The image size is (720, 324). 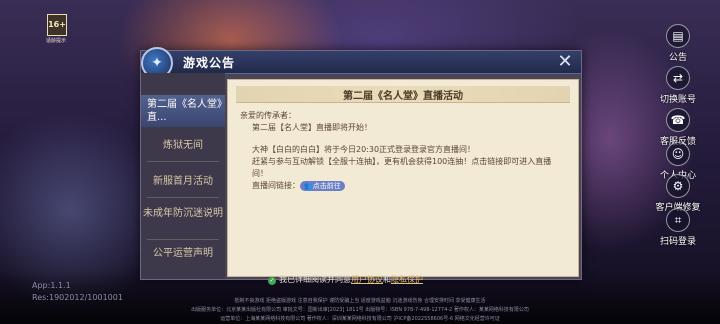 I want to click on tab-fair-operation: 公平运营声明, so click(x=183, y=253).